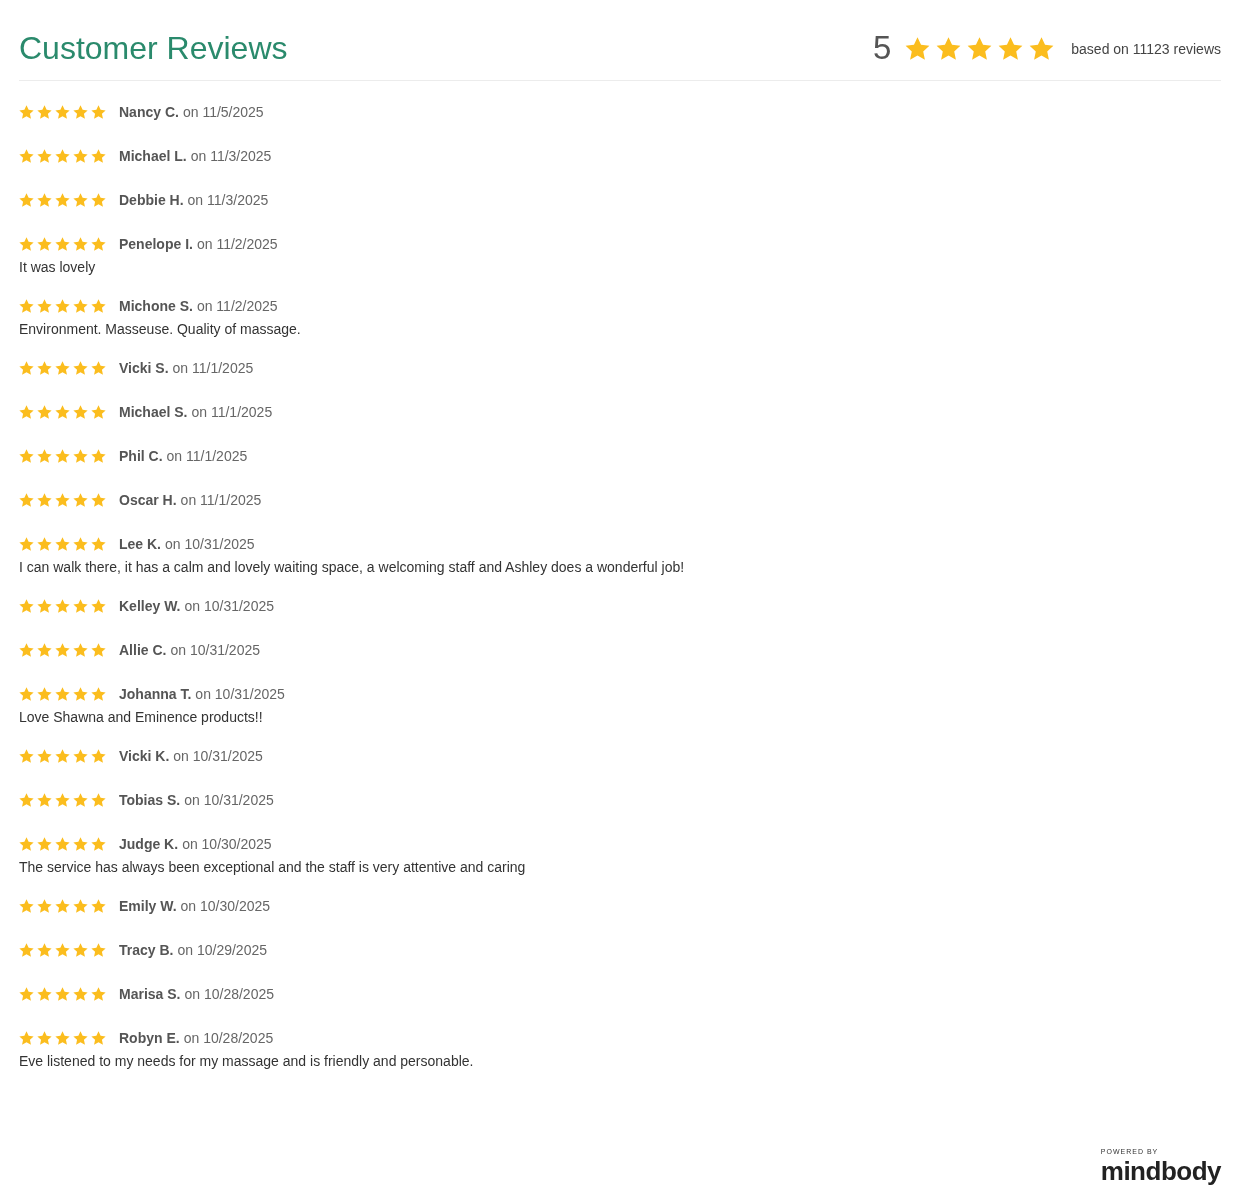 This screenshot has width=1240, height=1202. Describe the element at coordinates (143, 650) in the screenshot. I see `reviewer-name: Allie C.` at that location.